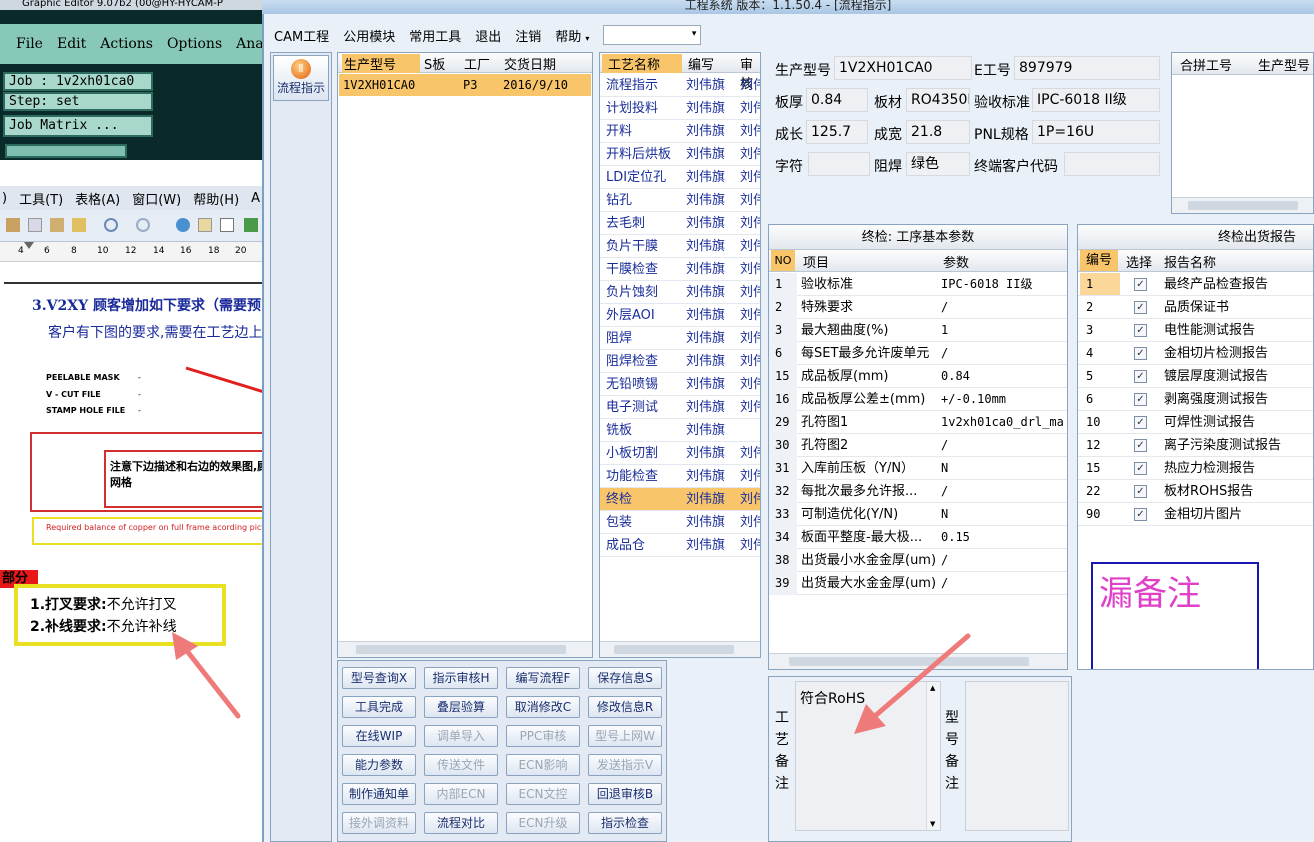 This screenshot has height=842, width=1314. What do you see at coordinates (680, 85) in the screenshot?
I see `table-row: 流程指示 刘伟旗刘伟` at bounding box center [680, 85].